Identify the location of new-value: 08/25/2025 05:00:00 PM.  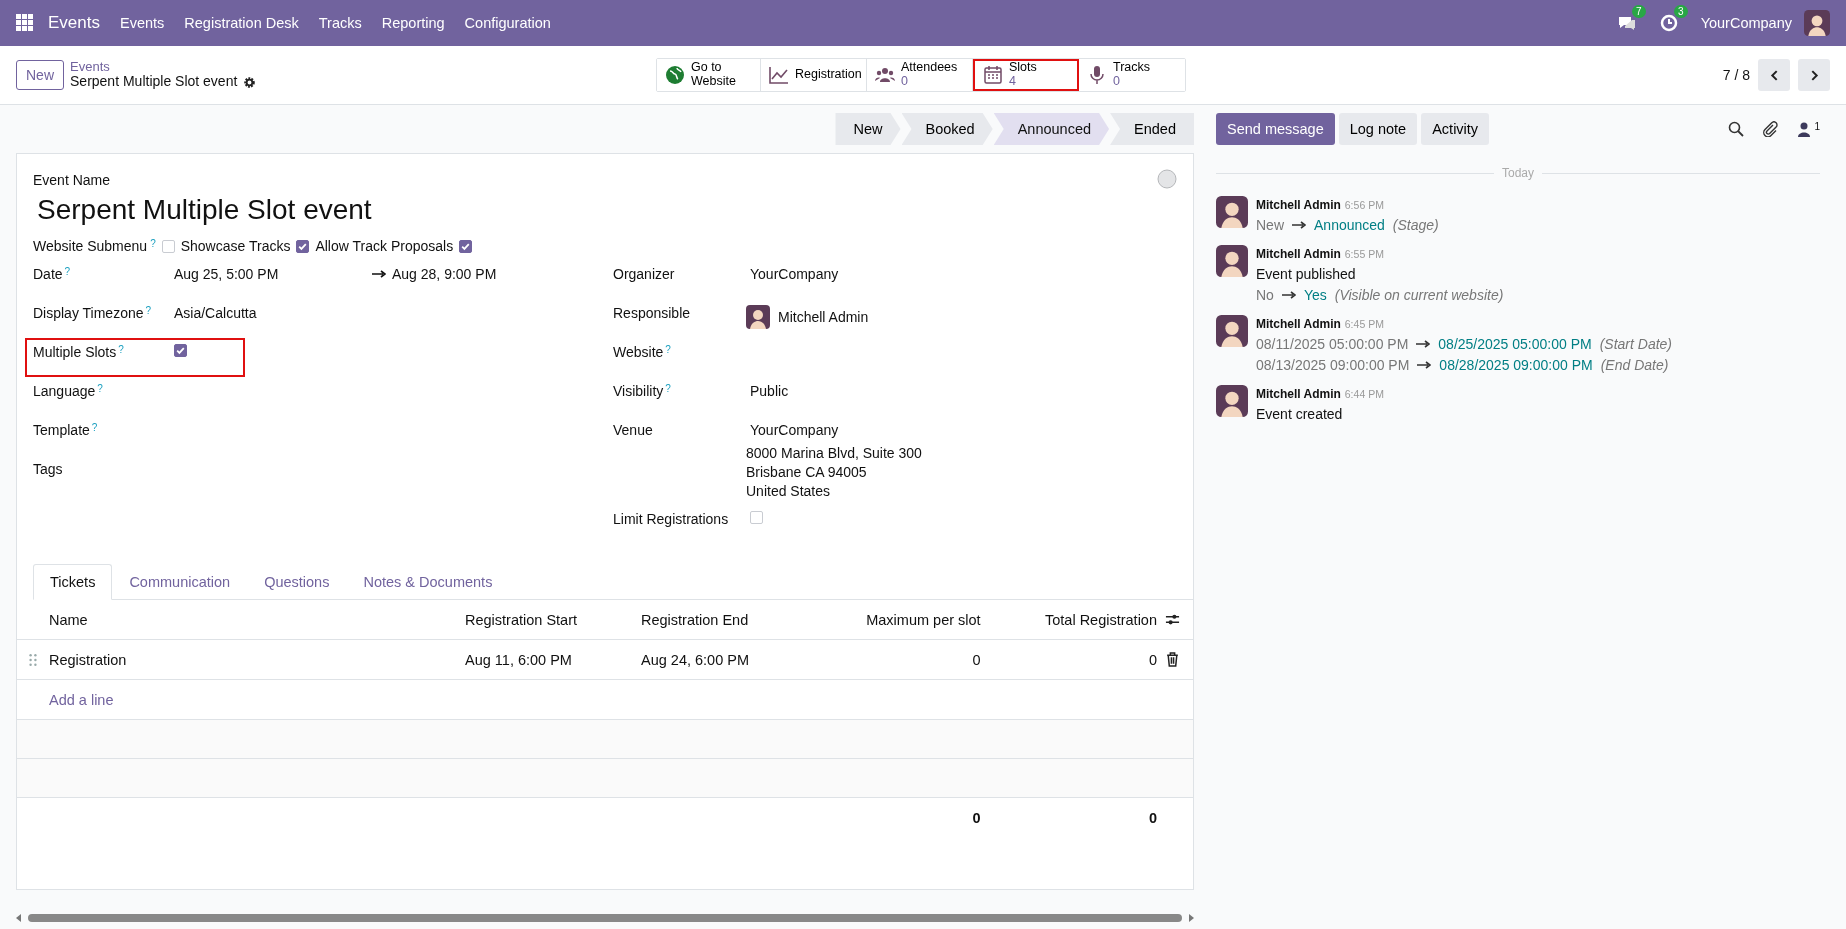
(1515, 344).